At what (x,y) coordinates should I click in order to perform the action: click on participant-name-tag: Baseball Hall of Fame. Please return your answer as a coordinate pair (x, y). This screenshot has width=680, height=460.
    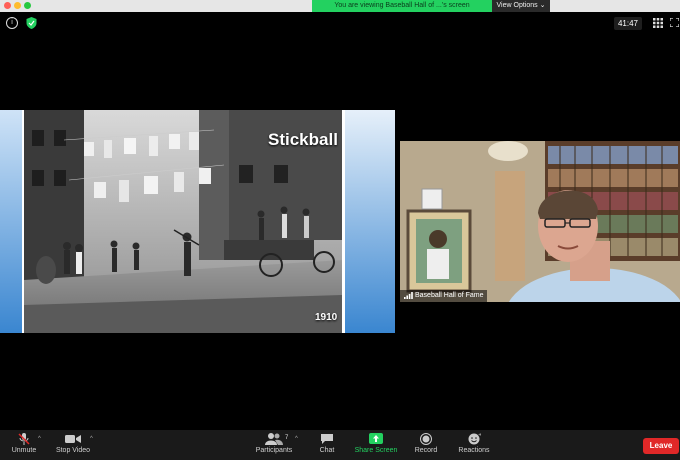
    Looking at the image, I should click on (444, 296).